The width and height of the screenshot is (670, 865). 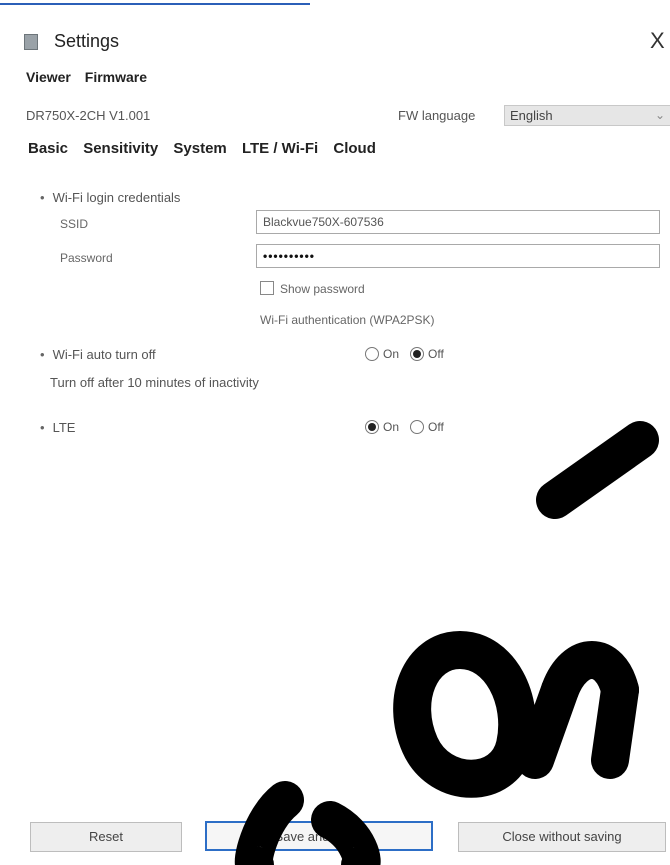 I want to click on tab-sensitivity: Sensitivity, so click(x=120, y=148).